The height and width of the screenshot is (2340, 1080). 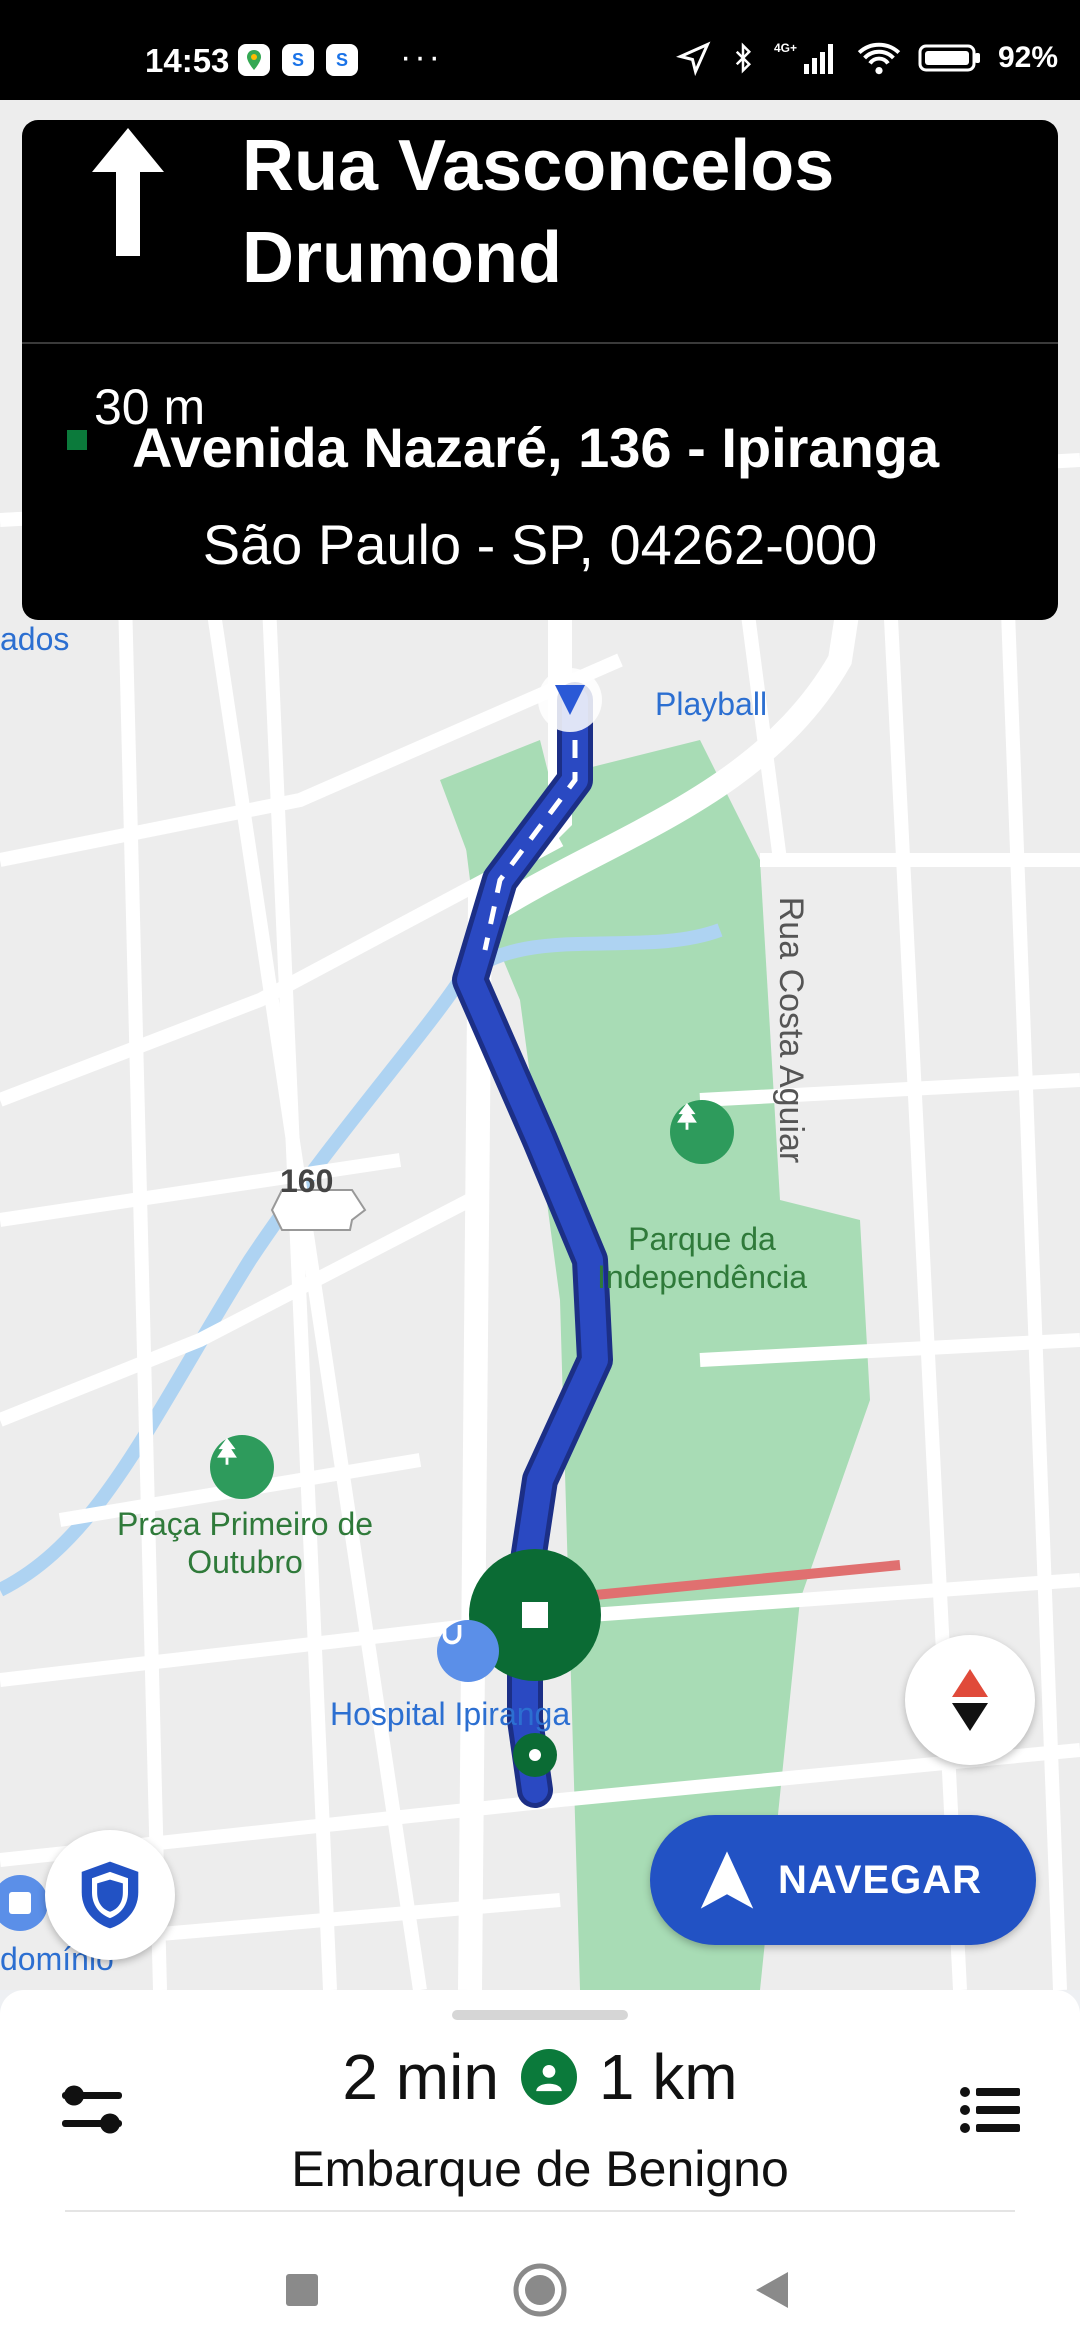 What do you see at coordinates (35, 639) in the screenshot?
I see `partial-label-top: ados` at bounding box center [35, 639].